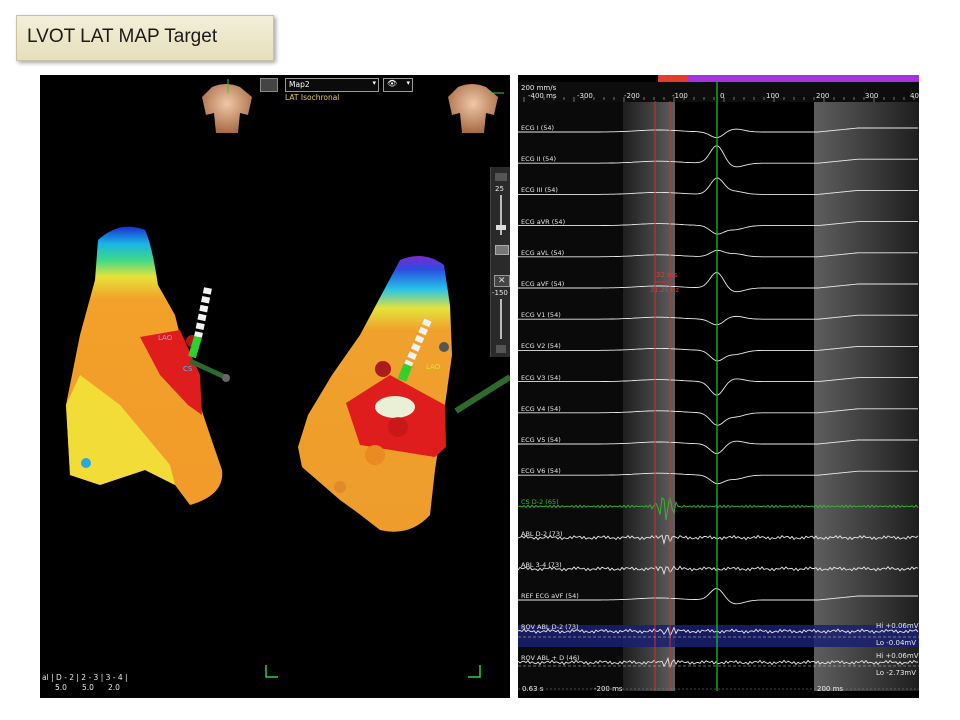 The height and width of the screenshot is (720, 960). Describe the element at coordinates (897, 626) in the screenshot. I see `hi-threshold-1: Hi +0.06mV` at that location.